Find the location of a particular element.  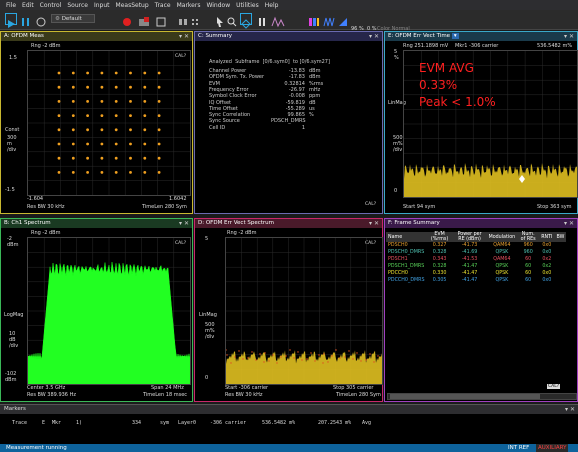

col-header: BW is located at coordinates (560, 237).